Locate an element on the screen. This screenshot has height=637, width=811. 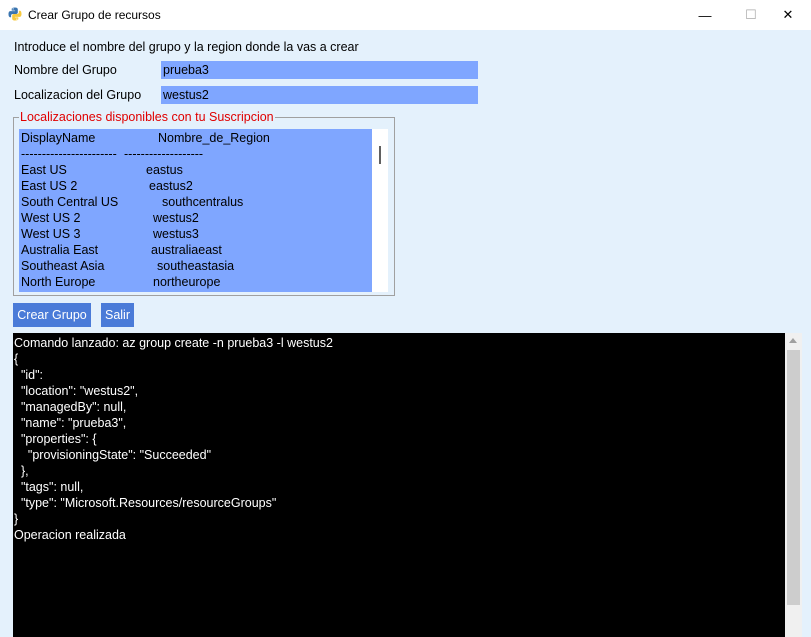
list-item-name: DisplayName is located at coordinates (58, 138).